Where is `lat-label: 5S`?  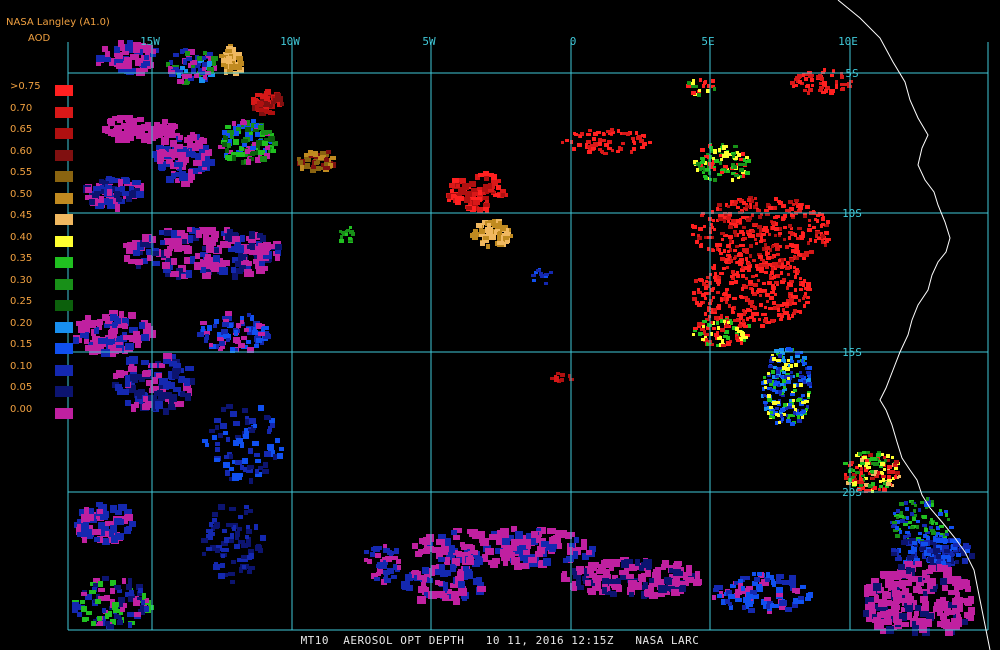 lat-label: 5S is located at coordinates (851, 73).